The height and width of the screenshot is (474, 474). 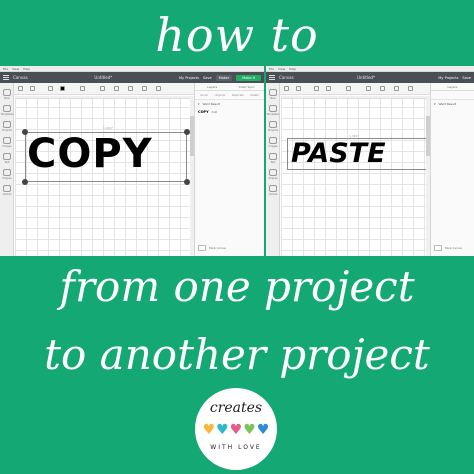 What do you see at coordinates (236, 408) in the screenshot?
I see `logo-top-text: creates` at bounding box center [236, 408].